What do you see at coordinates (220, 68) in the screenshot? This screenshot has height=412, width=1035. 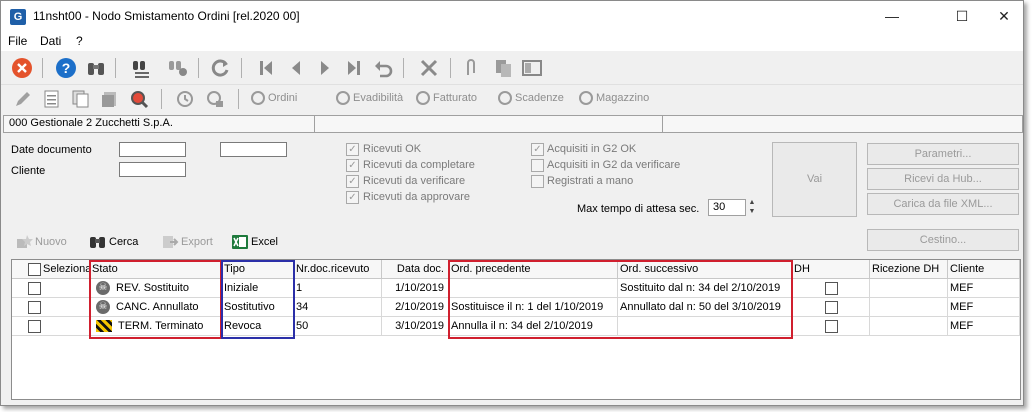 I see `refresh-icon` at bounding box center [220, 68].